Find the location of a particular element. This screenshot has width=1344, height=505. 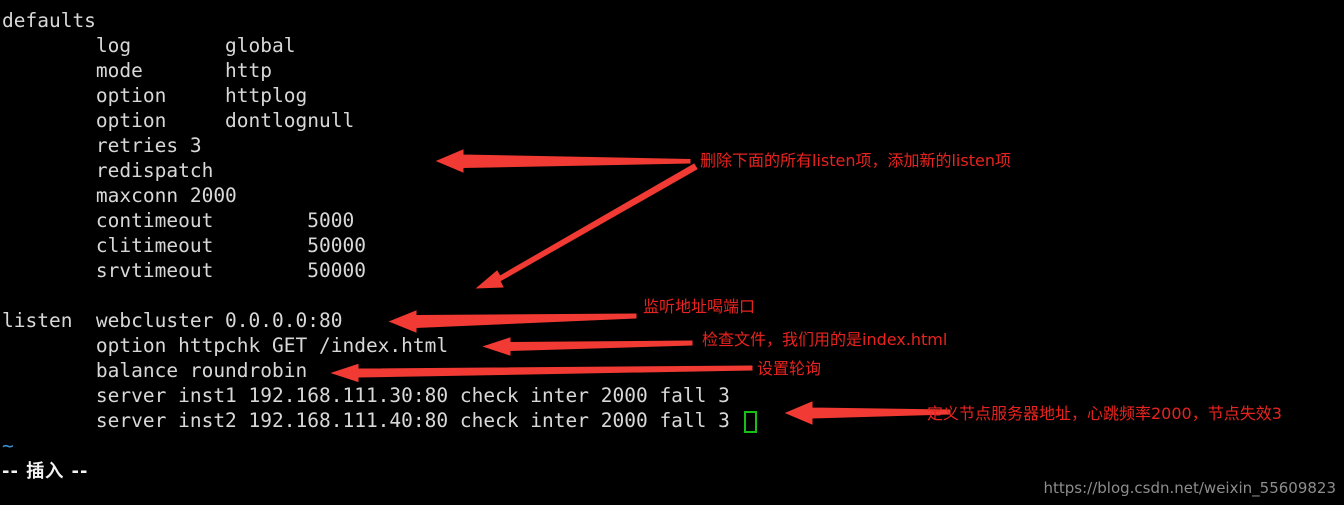

annotation-delete-listen: 删除下面的所有listen项，添加新的listen项 is located at coordinates (855, 160).